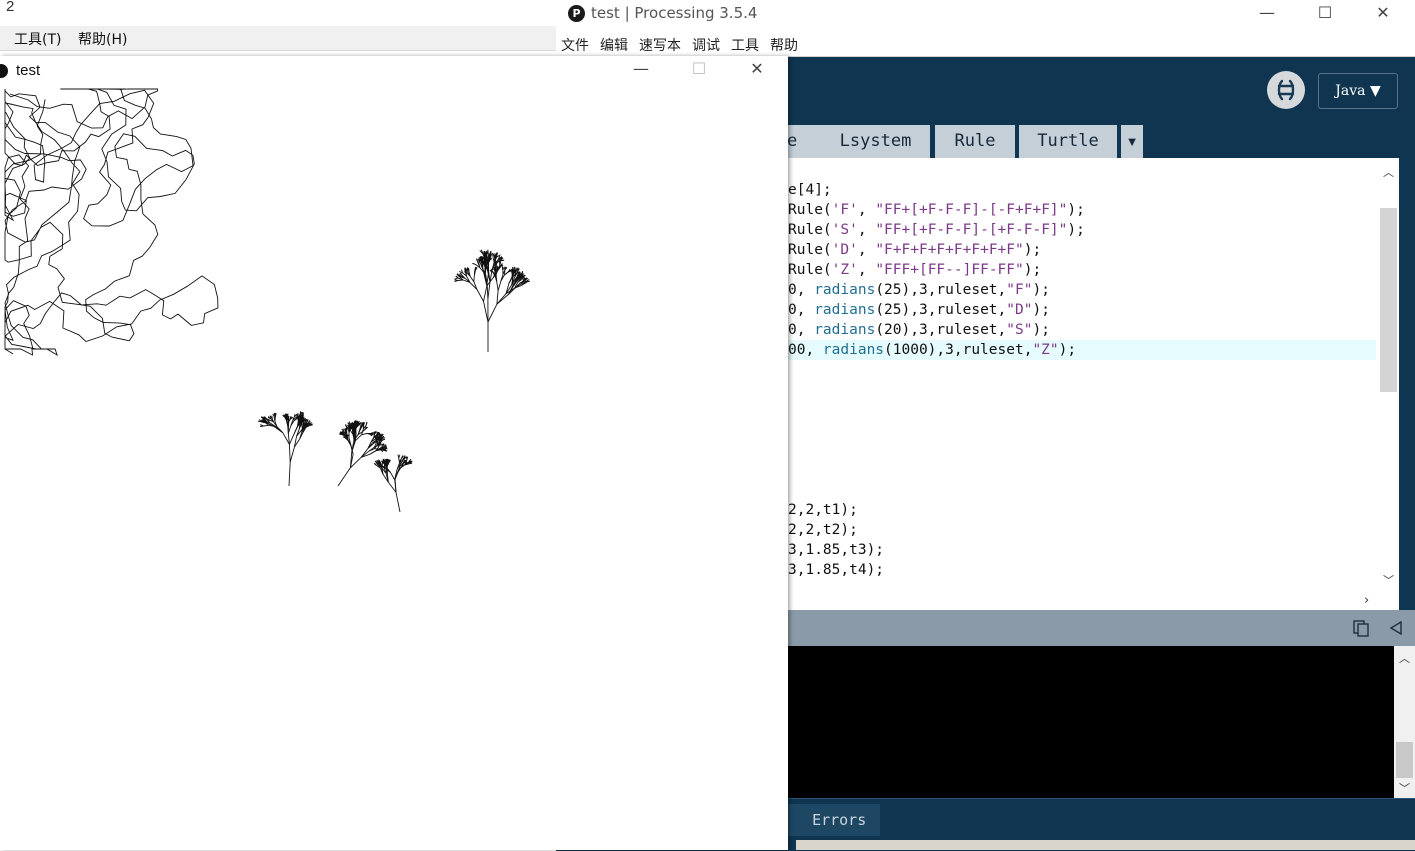  Describe the element at coordinates (745, 45) in the screenshot. I see `menu-tools: 工具` at that location.